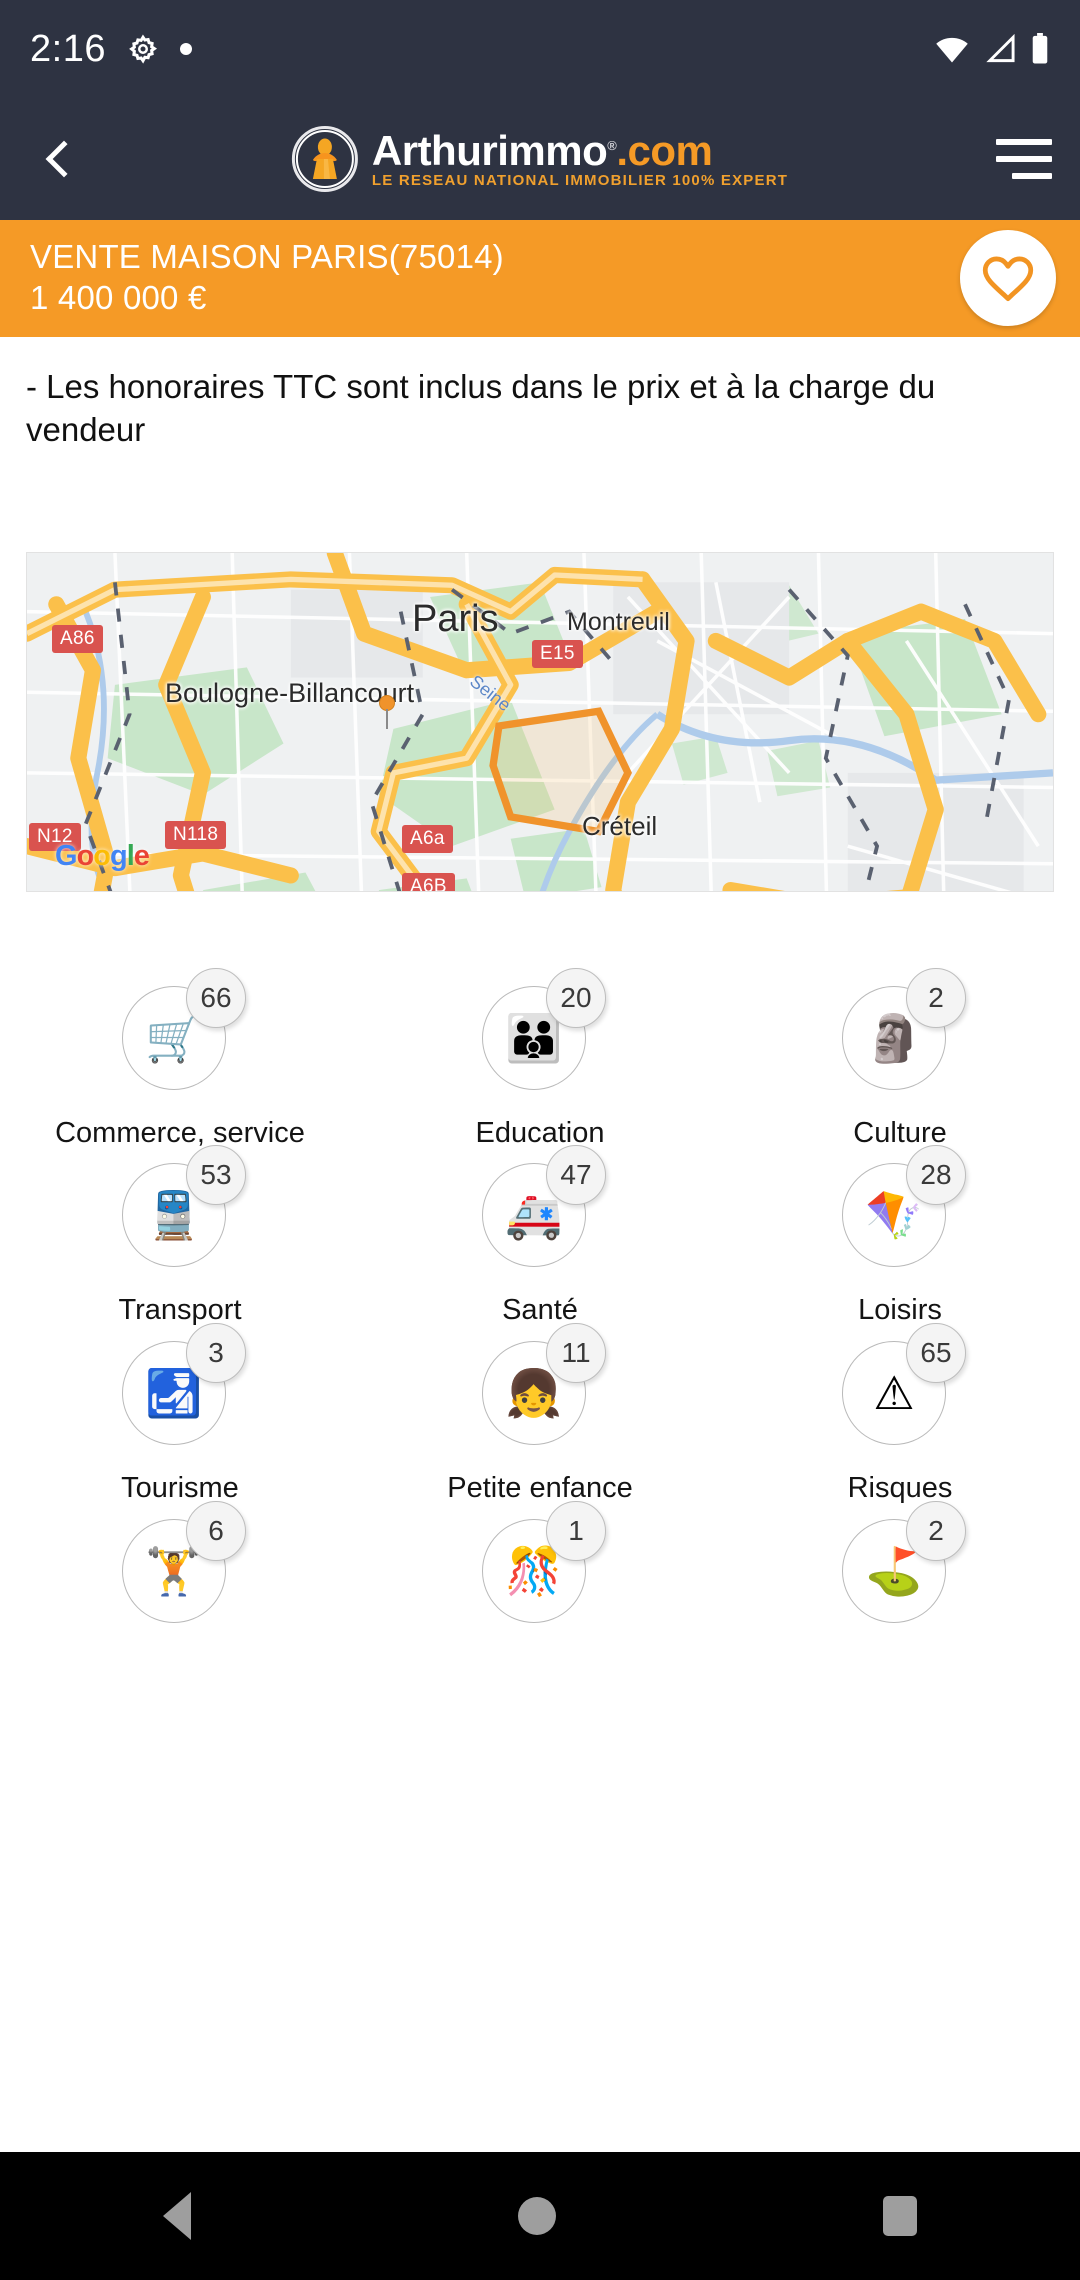 The image size is (1080, 2280). I want to click on poi-icon-wrap: 🪁 28, so click(901, 1208).